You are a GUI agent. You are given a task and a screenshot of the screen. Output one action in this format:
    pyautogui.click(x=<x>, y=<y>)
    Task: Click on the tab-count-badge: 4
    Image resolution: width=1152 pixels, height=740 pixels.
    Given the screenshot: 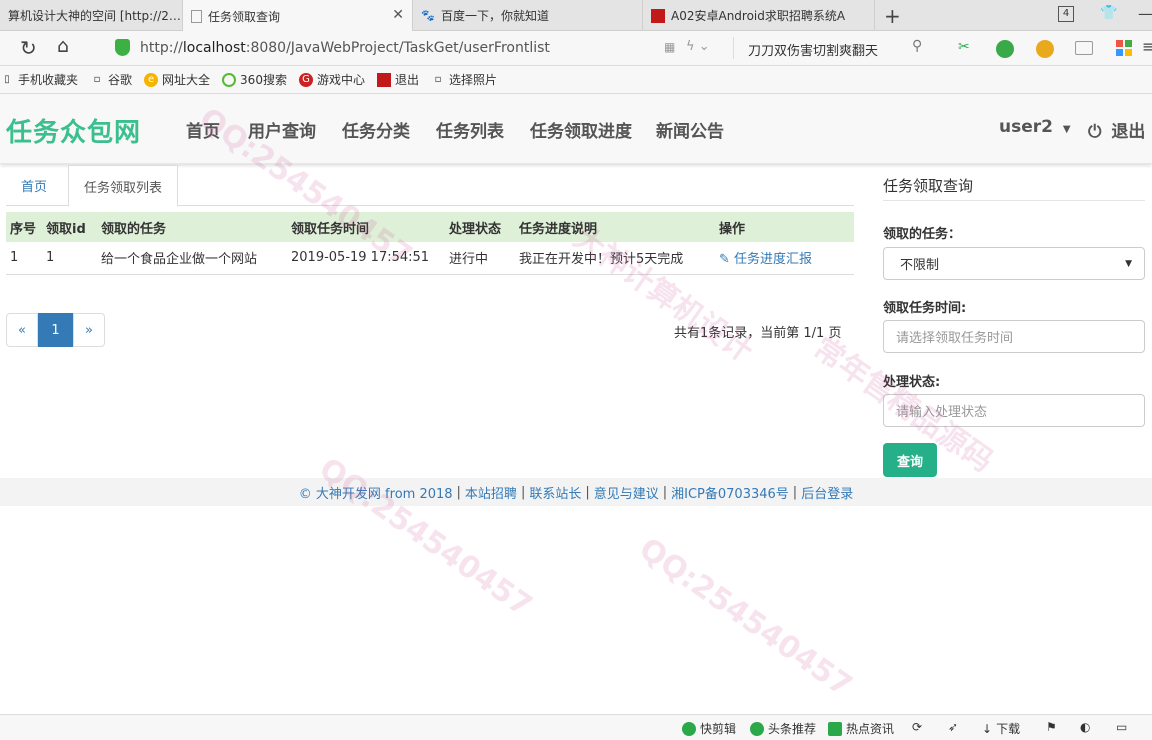 What is the action you would take?
    pyautogui.click(x=1066, y=14)
    